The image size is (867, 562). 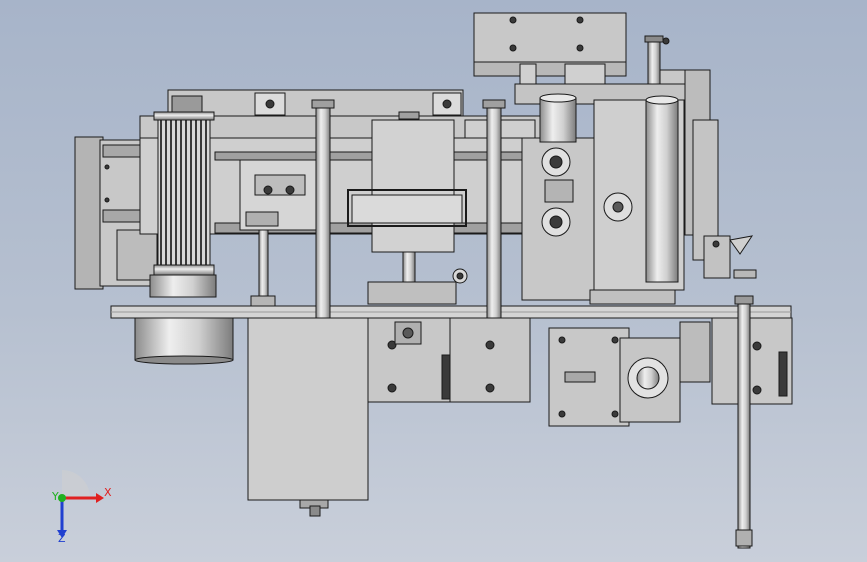 I want to click on z-axis-label: Z, so click(x=62, y=538).